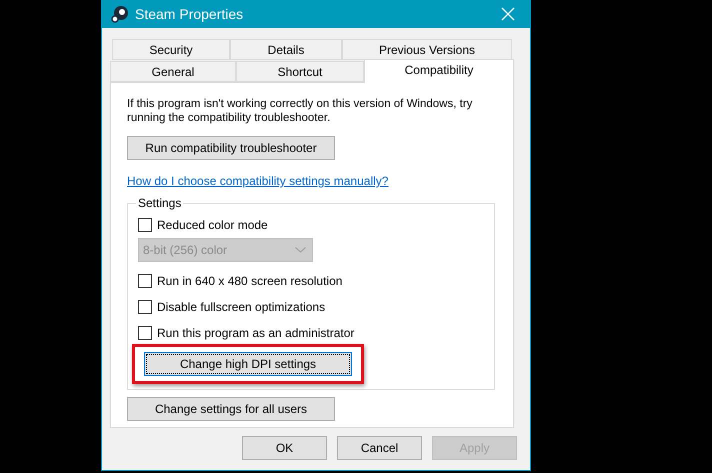  I want to click on chevron-icon, so click(300, 250).